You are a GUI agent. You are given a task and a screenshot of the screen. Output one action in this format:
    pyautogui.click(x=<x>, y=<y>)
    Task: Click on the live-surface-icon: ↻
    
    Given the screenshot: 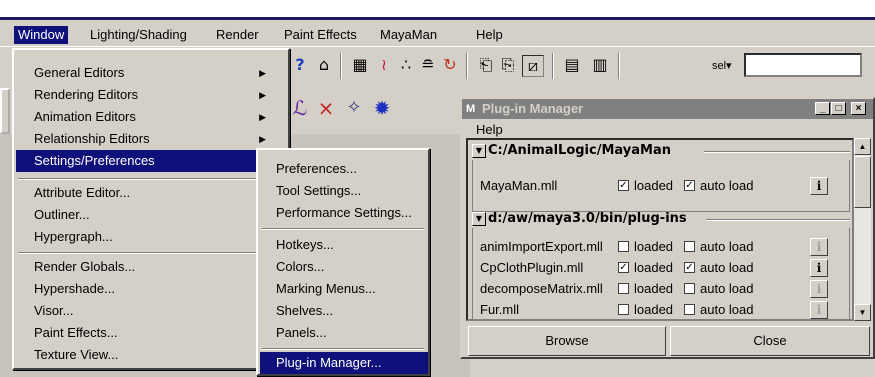 What is the action you would take?
    pyautogui.click(x=450, y=65)
    